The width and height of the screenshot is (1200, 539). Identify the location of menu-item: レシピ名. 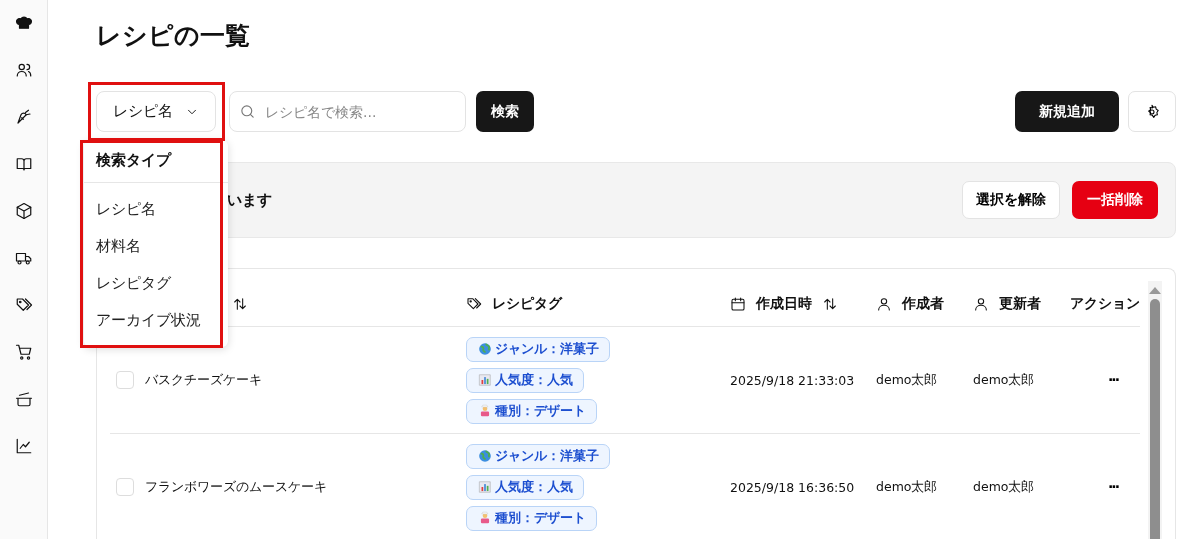
(156, 209).